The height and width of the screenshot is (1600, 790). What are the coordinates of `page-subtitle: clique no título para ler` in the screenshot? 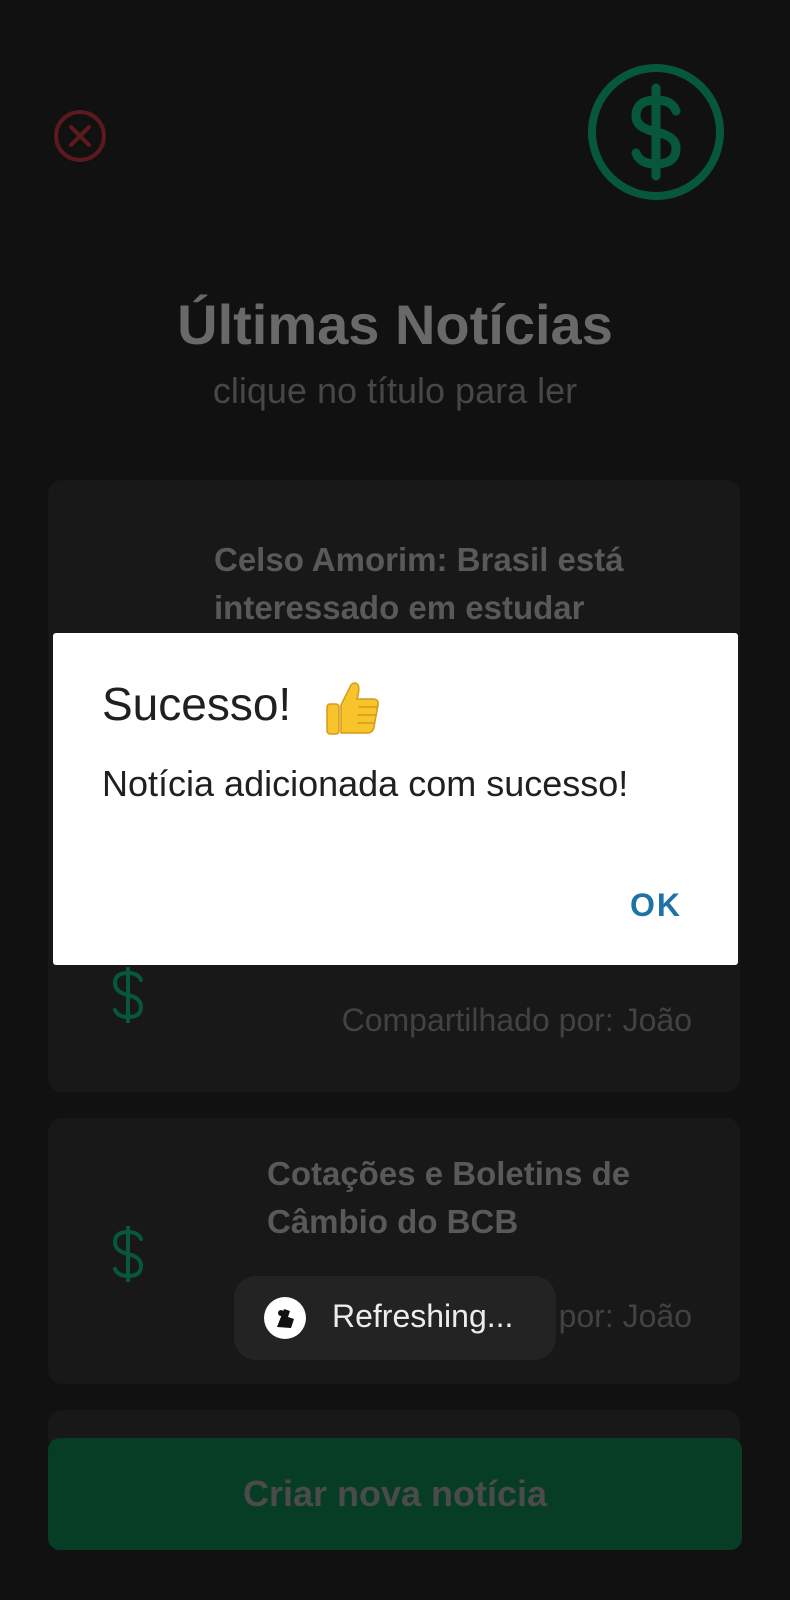 It's located at (395, 390).